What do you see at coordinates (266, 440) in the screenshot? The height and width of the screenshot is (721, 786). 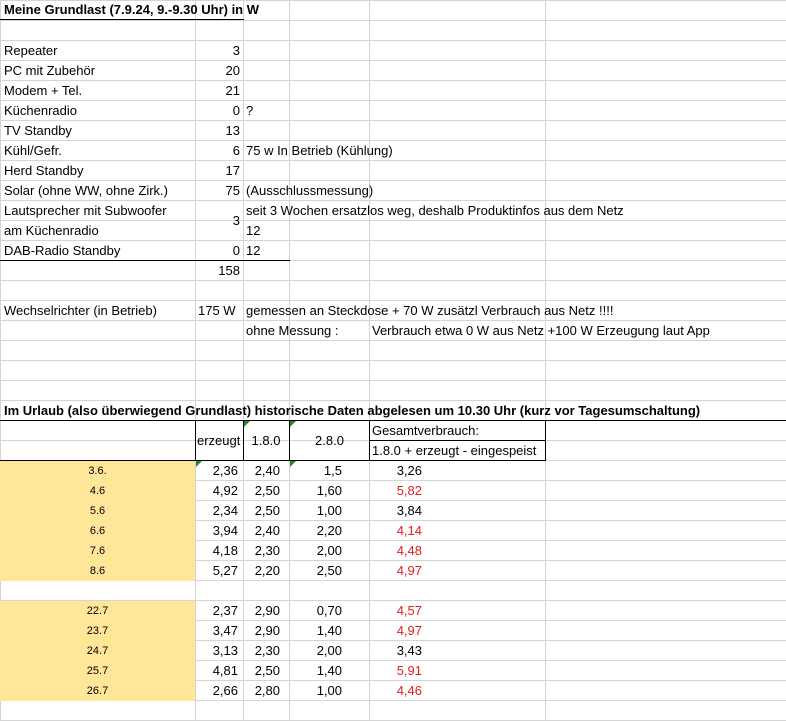 I see `header-180: 1.8.0` at bounding box center [266, 440].